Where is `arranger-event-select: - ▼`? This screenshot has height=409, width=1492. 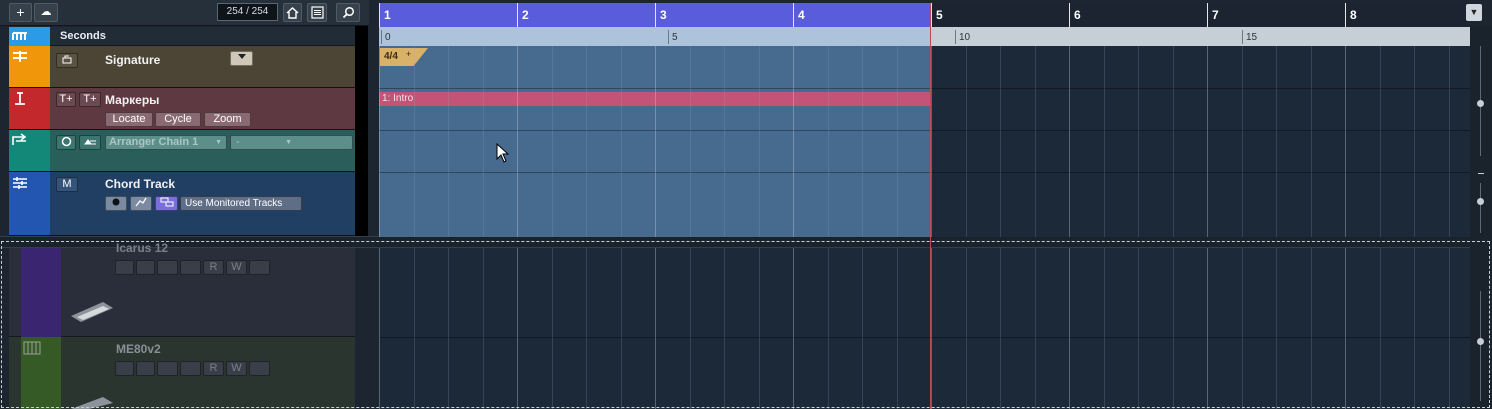
arranger-event-select: - ▼ is located at coordinates (291, 142).